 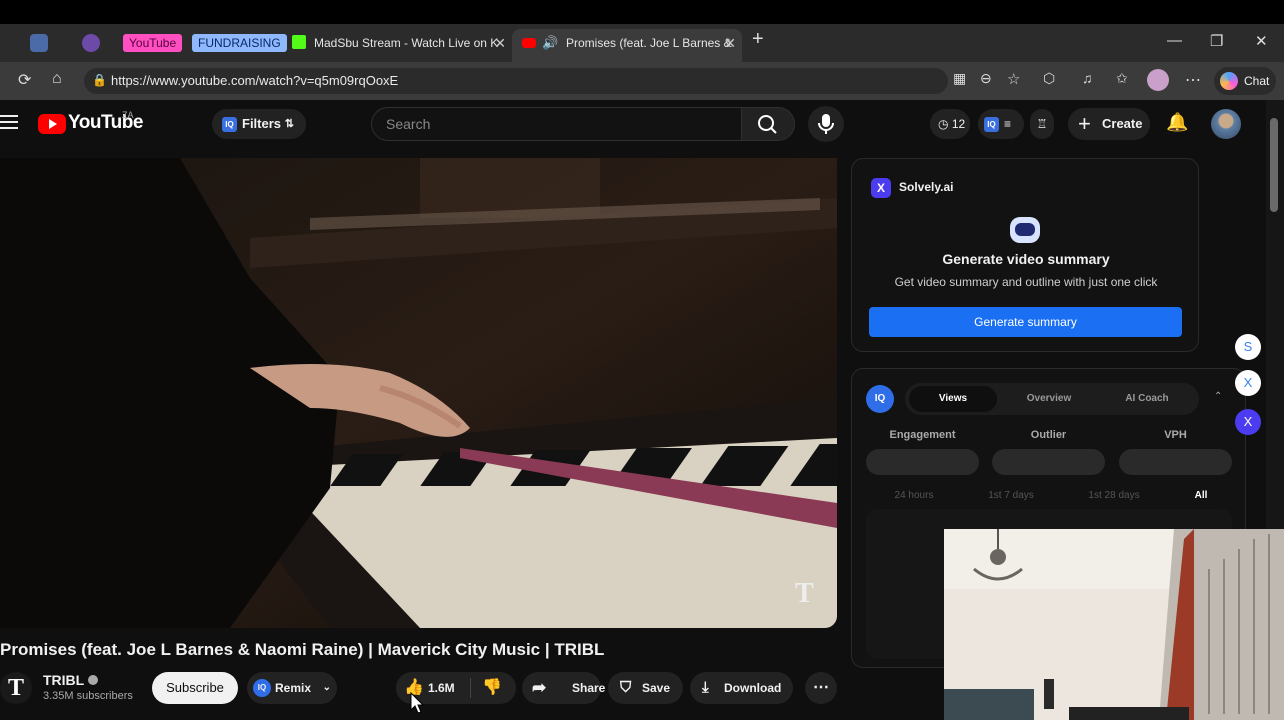 I want to click on channel-name-row: TRIBL, so click(x=71, y=680).